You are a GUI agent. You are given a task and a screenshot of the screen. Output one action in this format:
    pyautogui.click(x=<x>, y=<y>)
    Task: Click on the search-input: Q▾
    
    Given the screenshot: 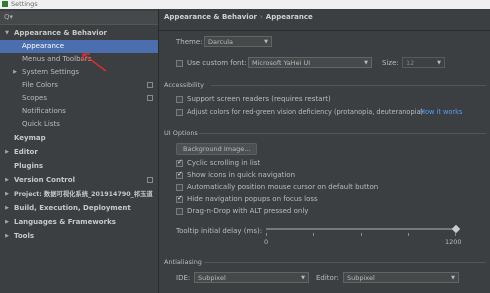 What is the action you would take?
    pyautogui.click(x=79, y=18)
    